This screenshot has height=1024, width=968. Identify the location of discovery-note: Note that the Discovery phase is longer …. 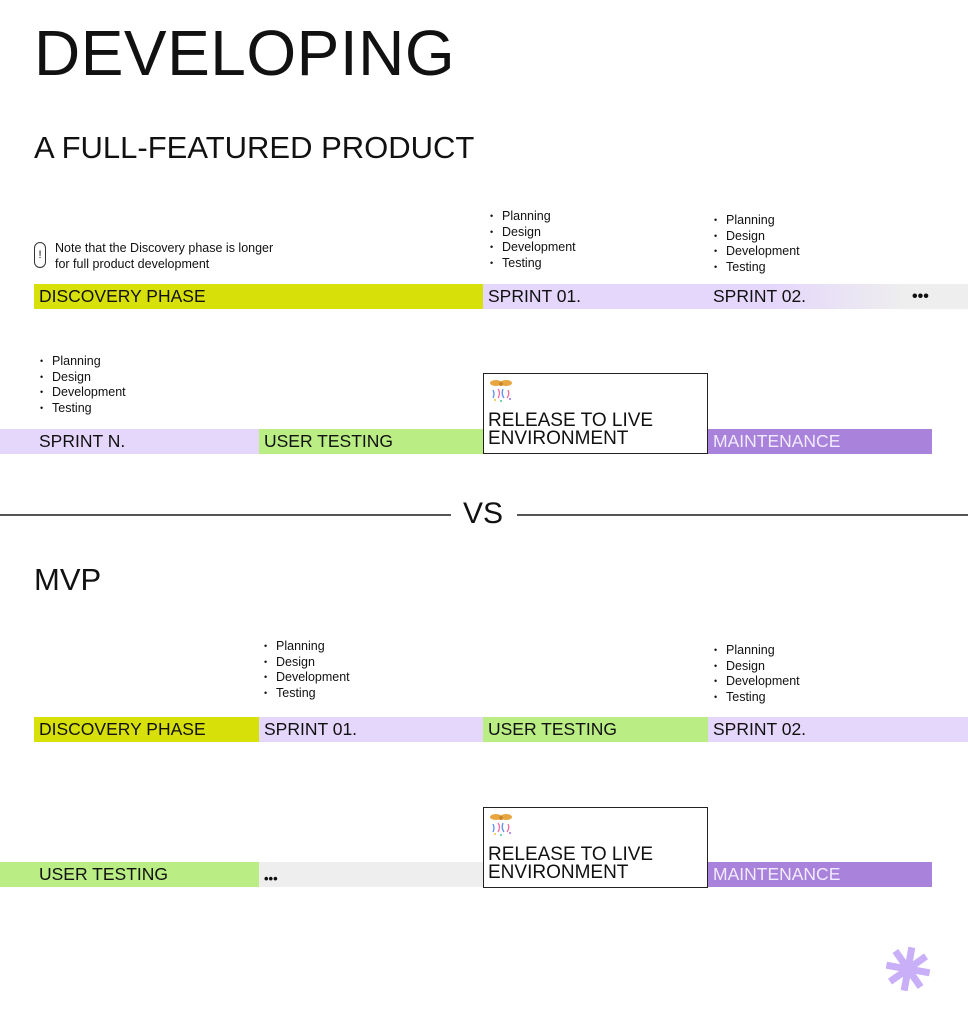
(164, 256).